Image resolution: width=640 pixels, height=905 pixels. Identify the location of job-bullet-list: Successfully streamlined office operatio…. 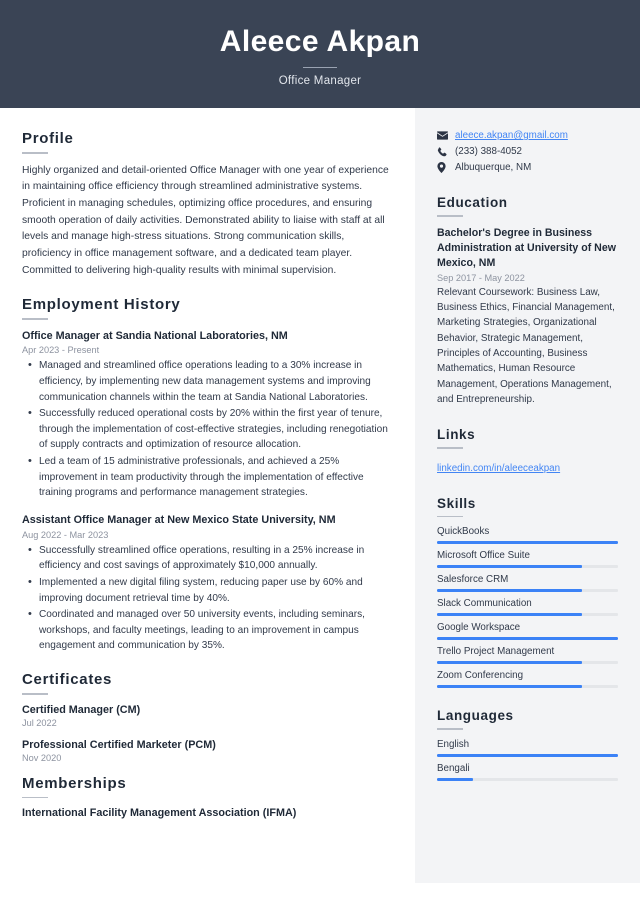
(207, 598).